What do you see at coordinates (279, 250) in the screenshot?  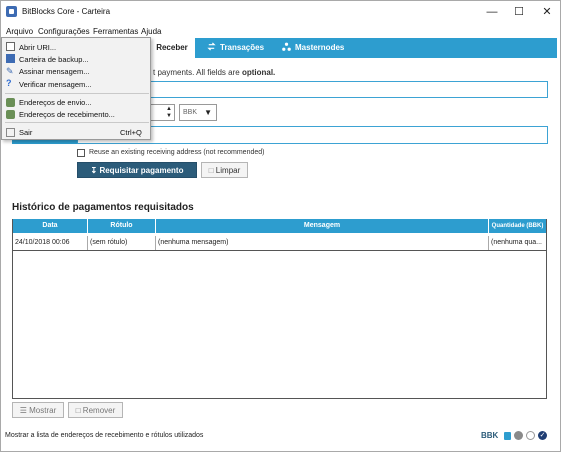 I see `row-divider` at bounding box center [279, 250].